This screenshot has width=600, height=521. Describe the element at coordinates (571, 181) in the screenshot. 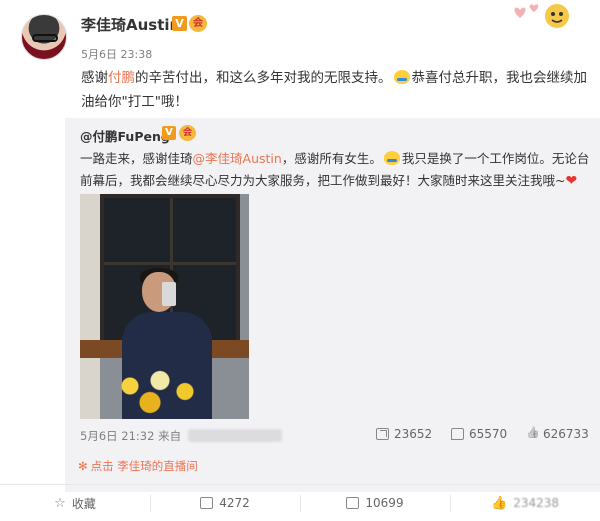

I see `heart-icon: ❤` at that location.